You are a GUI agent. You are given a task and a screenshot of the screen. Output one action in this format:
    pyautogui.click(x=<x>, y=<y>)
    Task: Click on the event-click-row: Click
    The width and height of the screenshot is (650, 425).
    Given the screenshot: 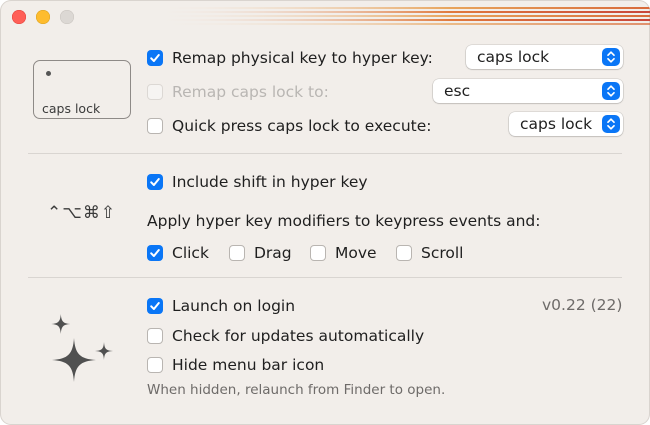 What is the action you would take?
    pyautogui.click(x=178, y=253)
    